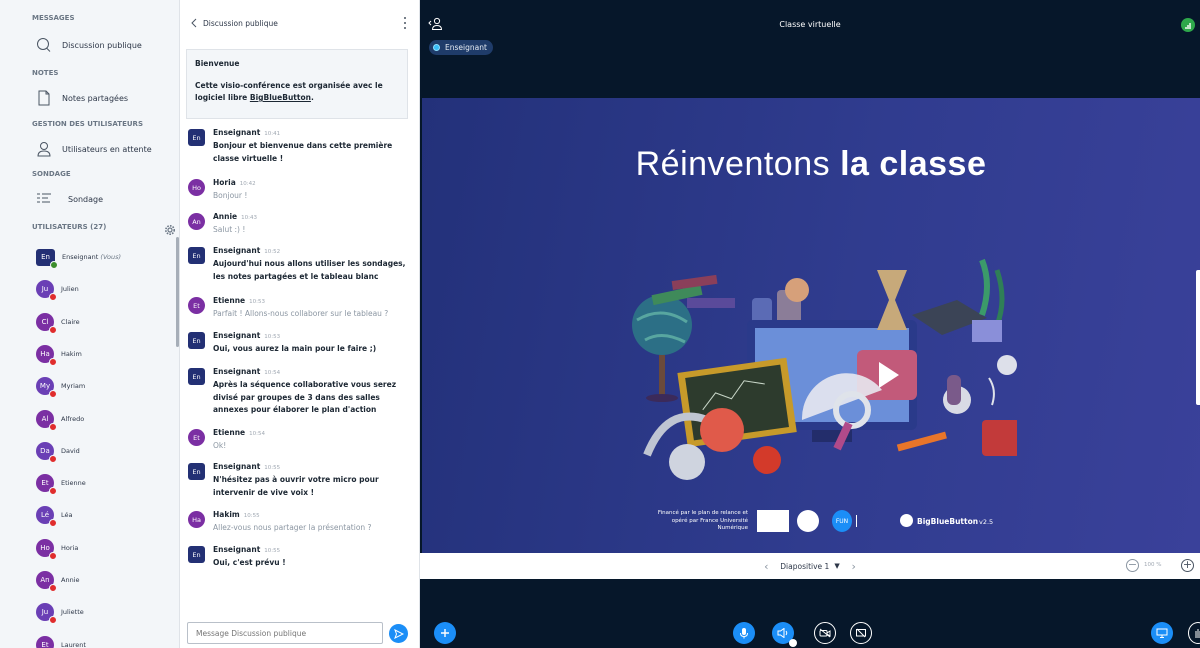 Image resolution: width=1200 pixels, height=648 pixels. Describe the element at coordinates (88, 483) in the screenshot. I see `user-list-item: Et Etienne` at that location.